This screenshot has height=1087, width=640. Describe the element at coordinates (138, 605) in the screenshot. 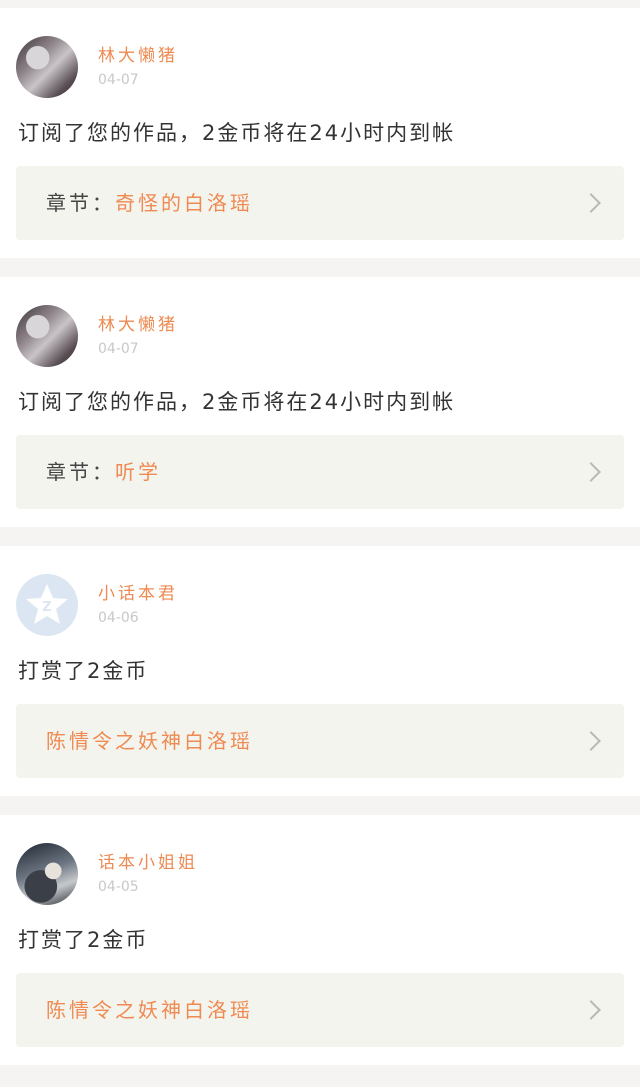

I see `user-meta: 小话本君 04-06` at that location.